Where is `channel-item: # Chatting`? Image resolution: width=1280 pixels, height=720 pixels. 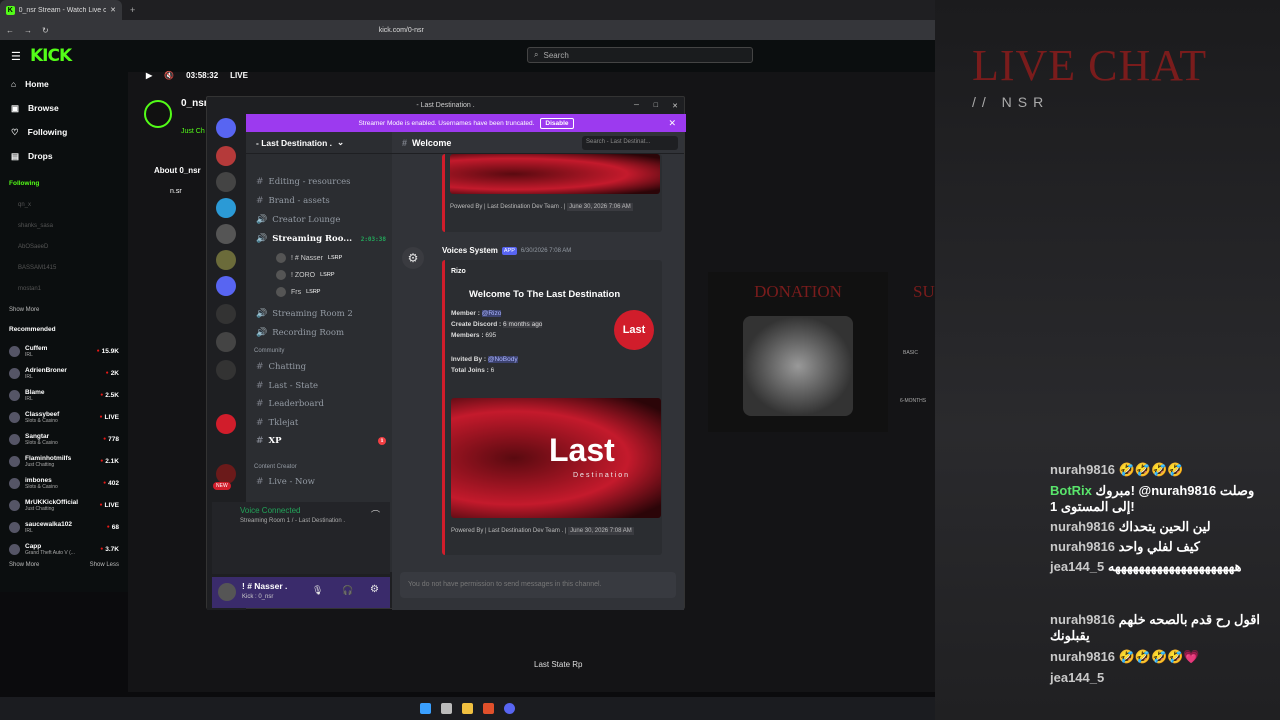
channel-item: # Chatting is located at coordinates (319, 367).